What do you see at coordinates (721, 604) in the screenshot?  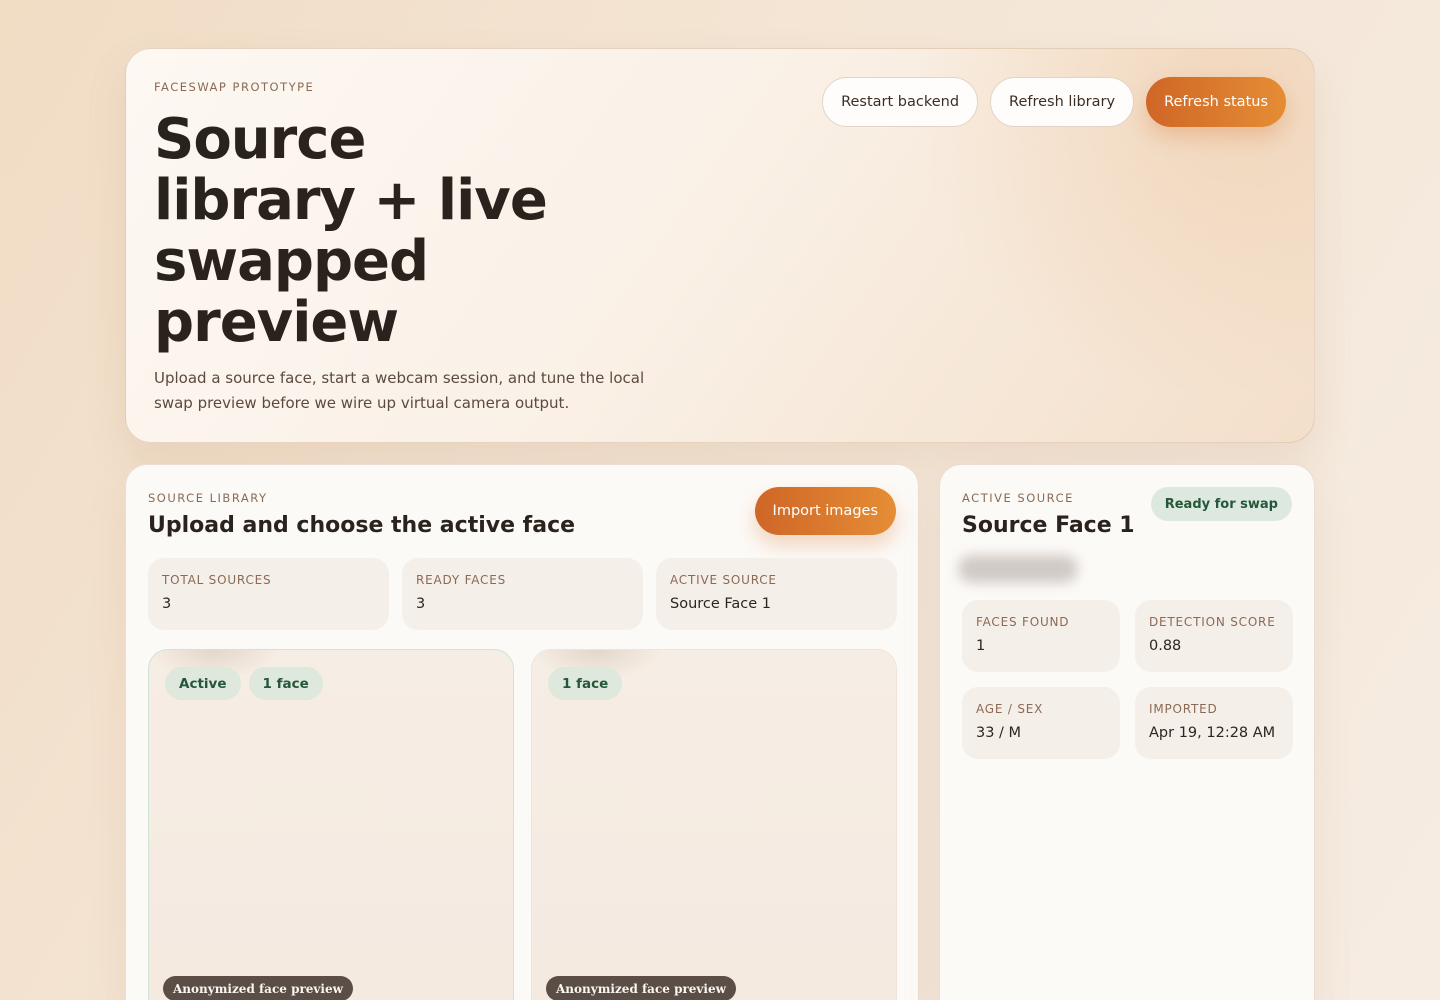 I see `stat-value: Source Face 1` at bounding box center [721, 604].